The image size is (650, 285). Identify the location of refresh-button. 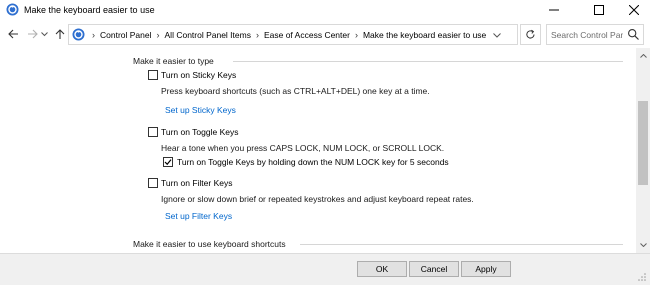
(530, 34).